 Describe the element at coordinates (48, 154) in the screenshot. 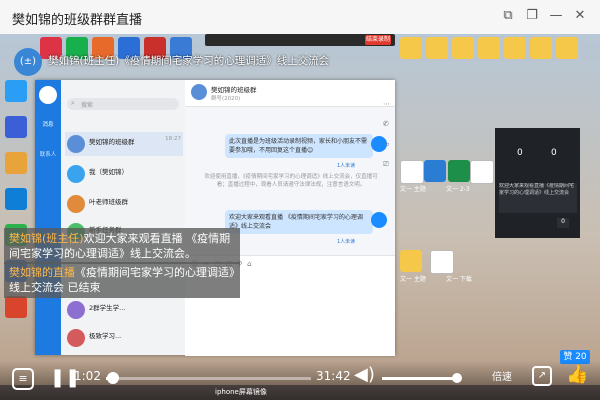

I see `nav-contacts: 联系人` at that location.